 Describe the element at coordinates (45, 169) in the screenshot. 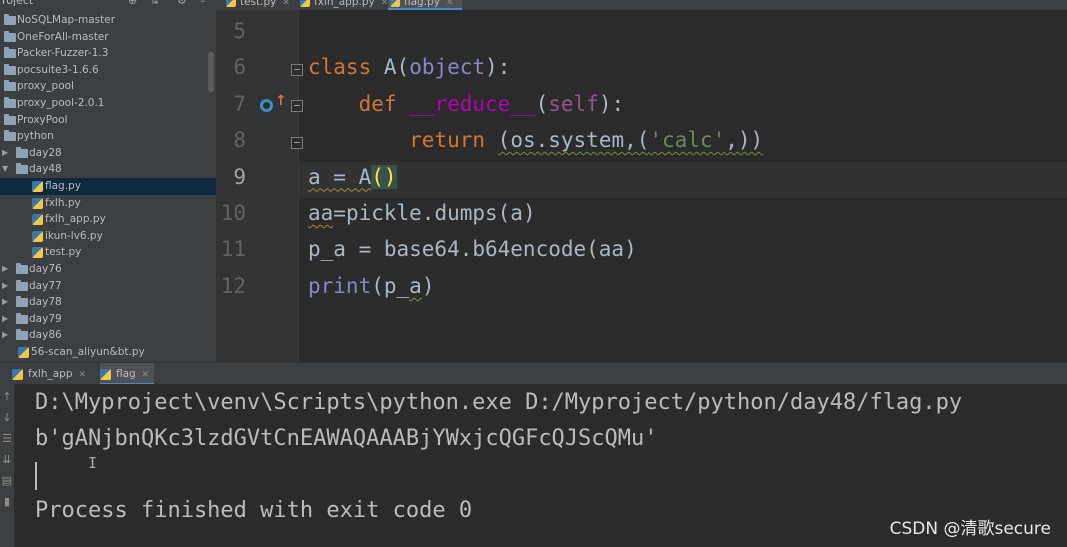

I see `tree-item-label: day48` at that location.